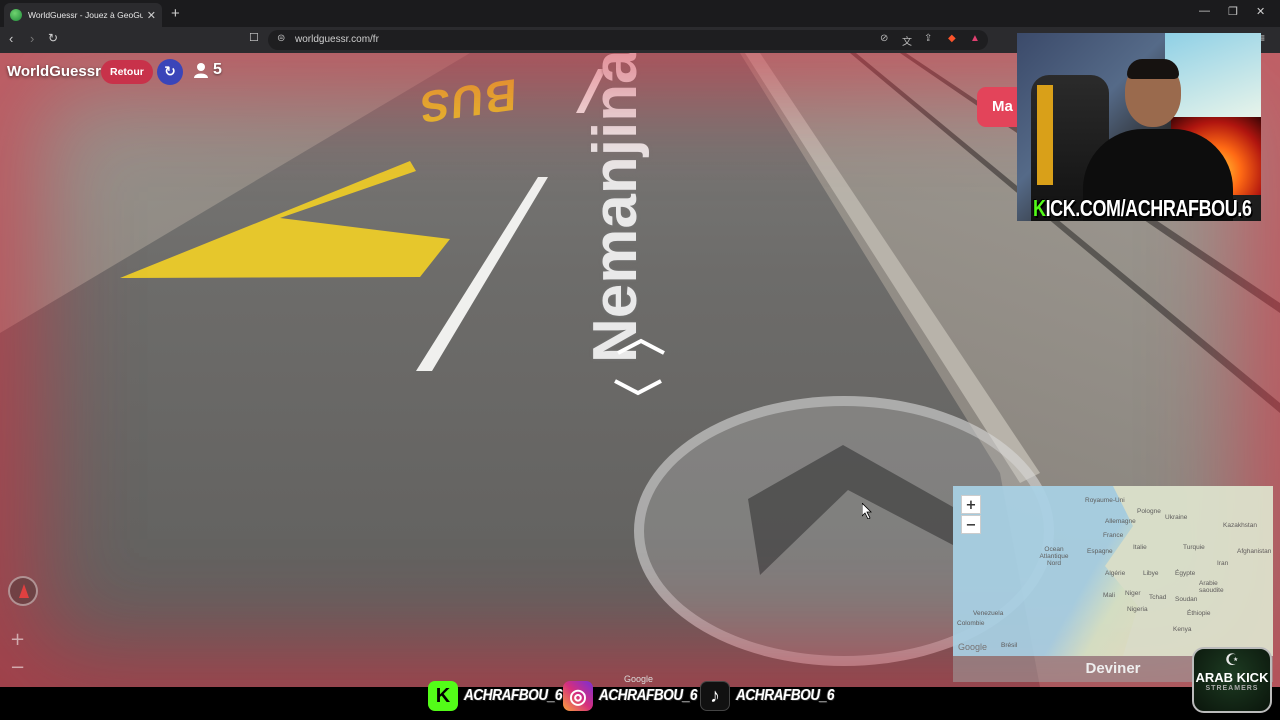 This screenshot has width=1280, height=720. Describe the element at coordinates (971, 524) in the screenshot. I see `map-zoom-out-button: −` at that location.